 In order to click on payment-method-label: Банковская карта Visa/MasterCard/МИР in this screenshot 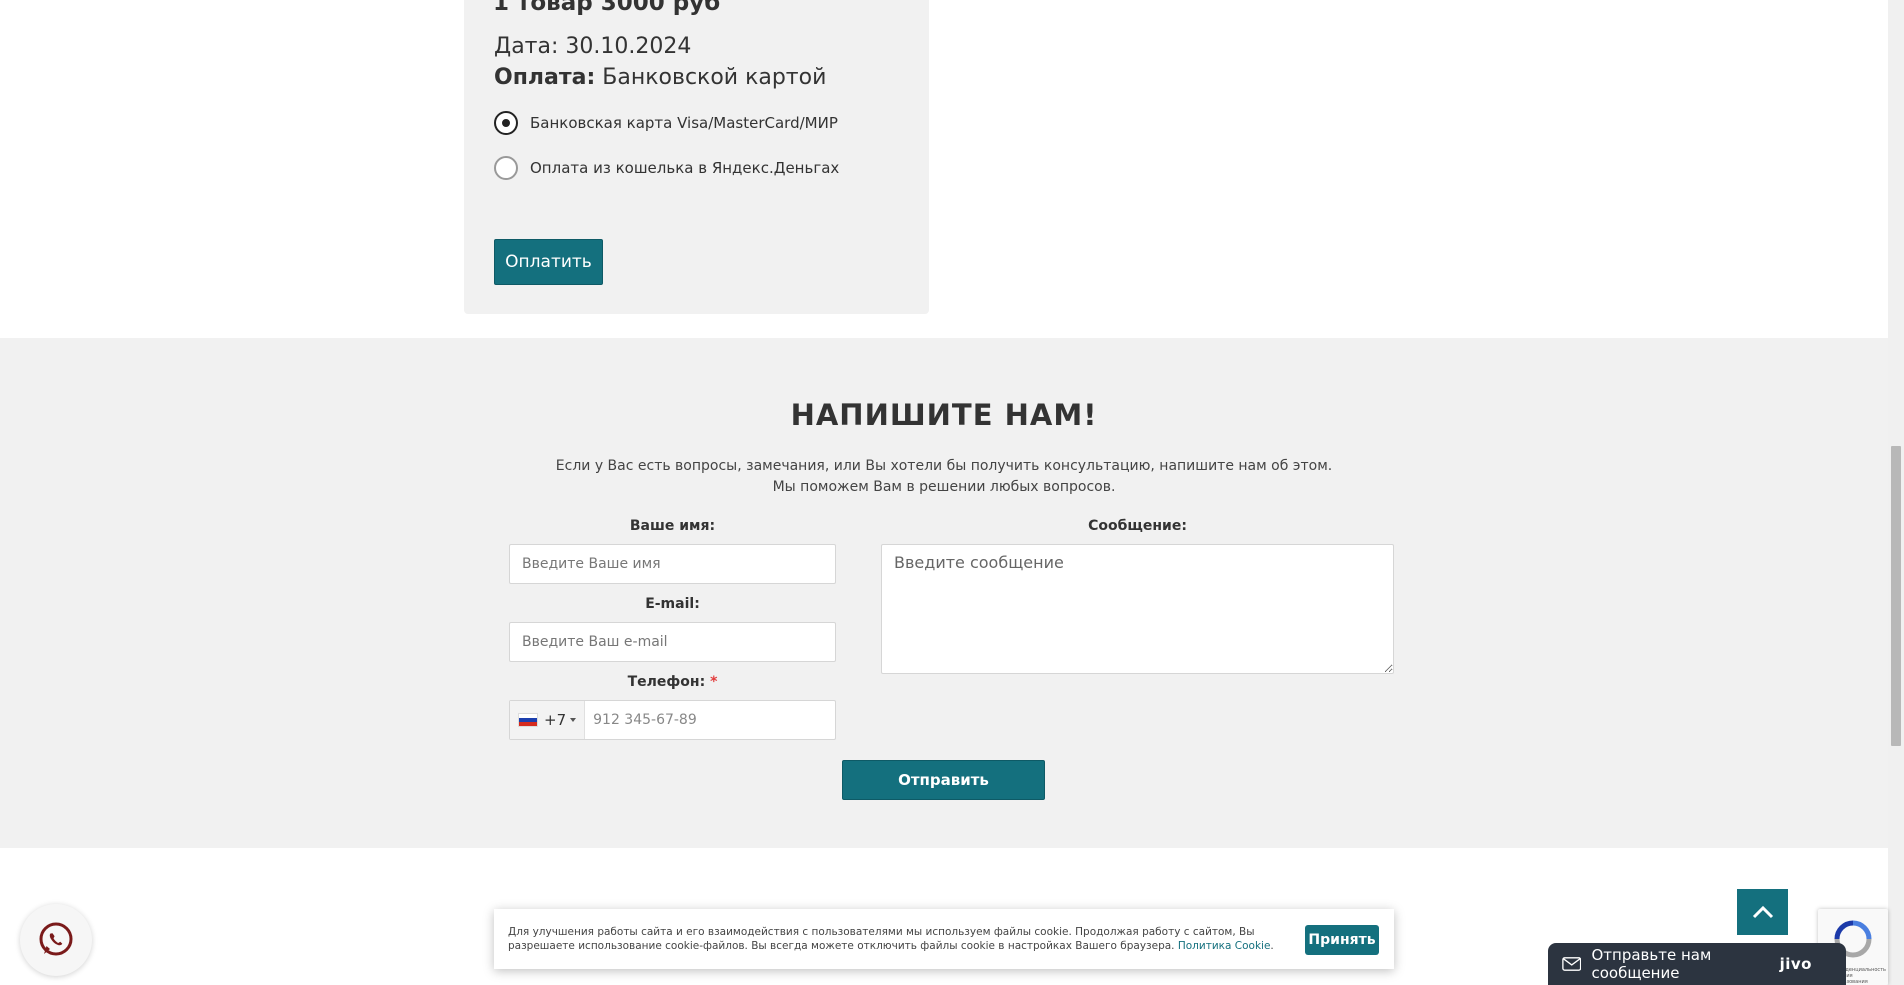, I will do `click(684, 123)`.